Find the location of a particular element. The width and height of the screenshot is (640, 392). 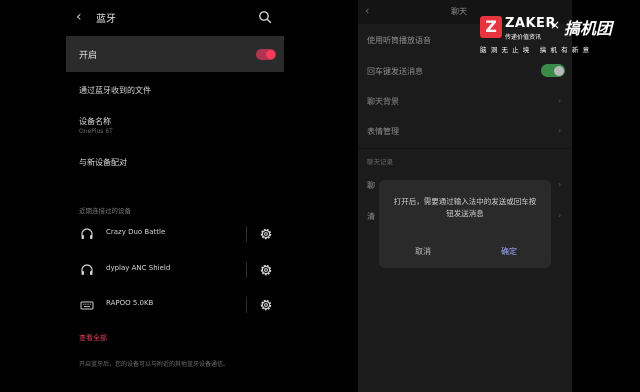

watermark-partner: 搞机团 is located at coordinates (588, 28).